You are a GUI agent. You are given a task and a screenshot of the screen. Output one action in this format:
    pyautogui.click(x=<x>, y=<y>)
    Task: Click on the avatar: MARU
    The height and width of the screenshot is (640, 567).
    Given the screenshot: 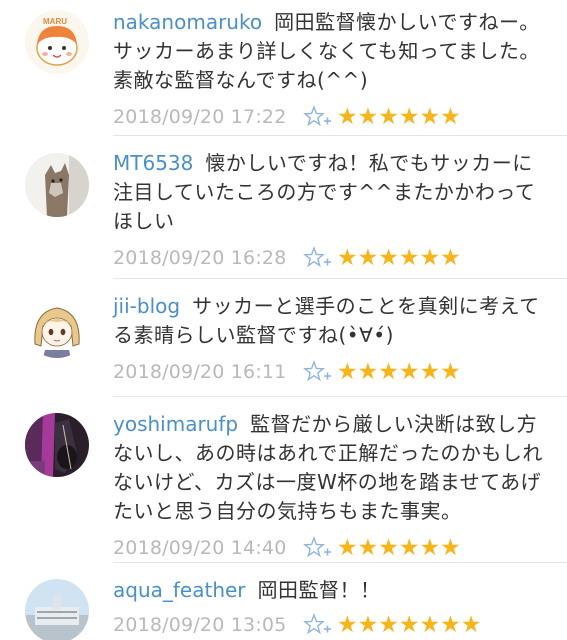 What is the action you would take?
    pyautogui.click(x=57, y=42)
    